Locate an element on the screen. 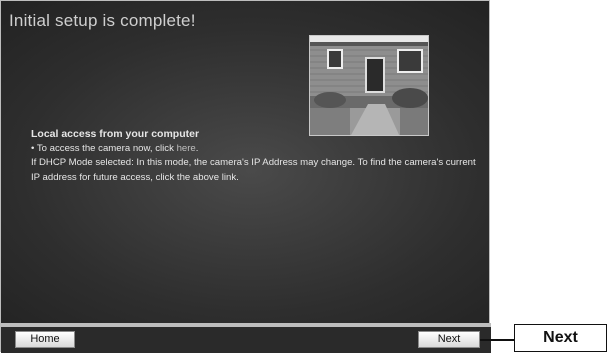 The height and width of the screenshot is (353, 607). next-callout-label: Next is located at coordinates (560, 338).